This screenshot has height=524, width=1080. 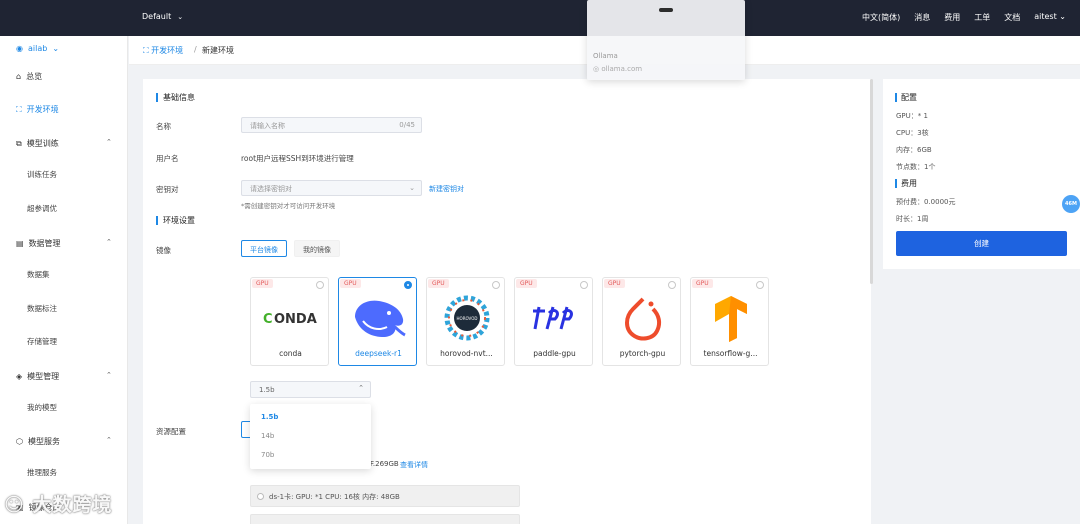 I want to click on user-name: aitest, so click(x=1045, y=16).